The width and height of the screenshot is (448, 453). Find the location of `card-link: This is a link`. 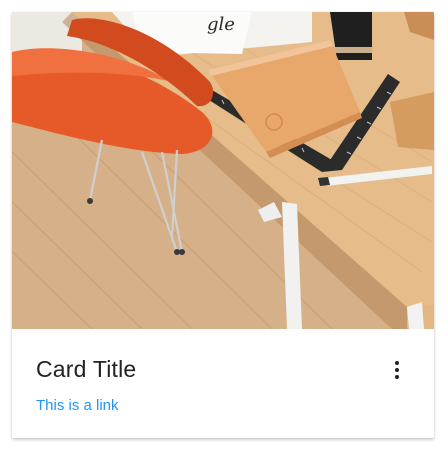

card-link: This is a link is located at coordinates (77, 405).